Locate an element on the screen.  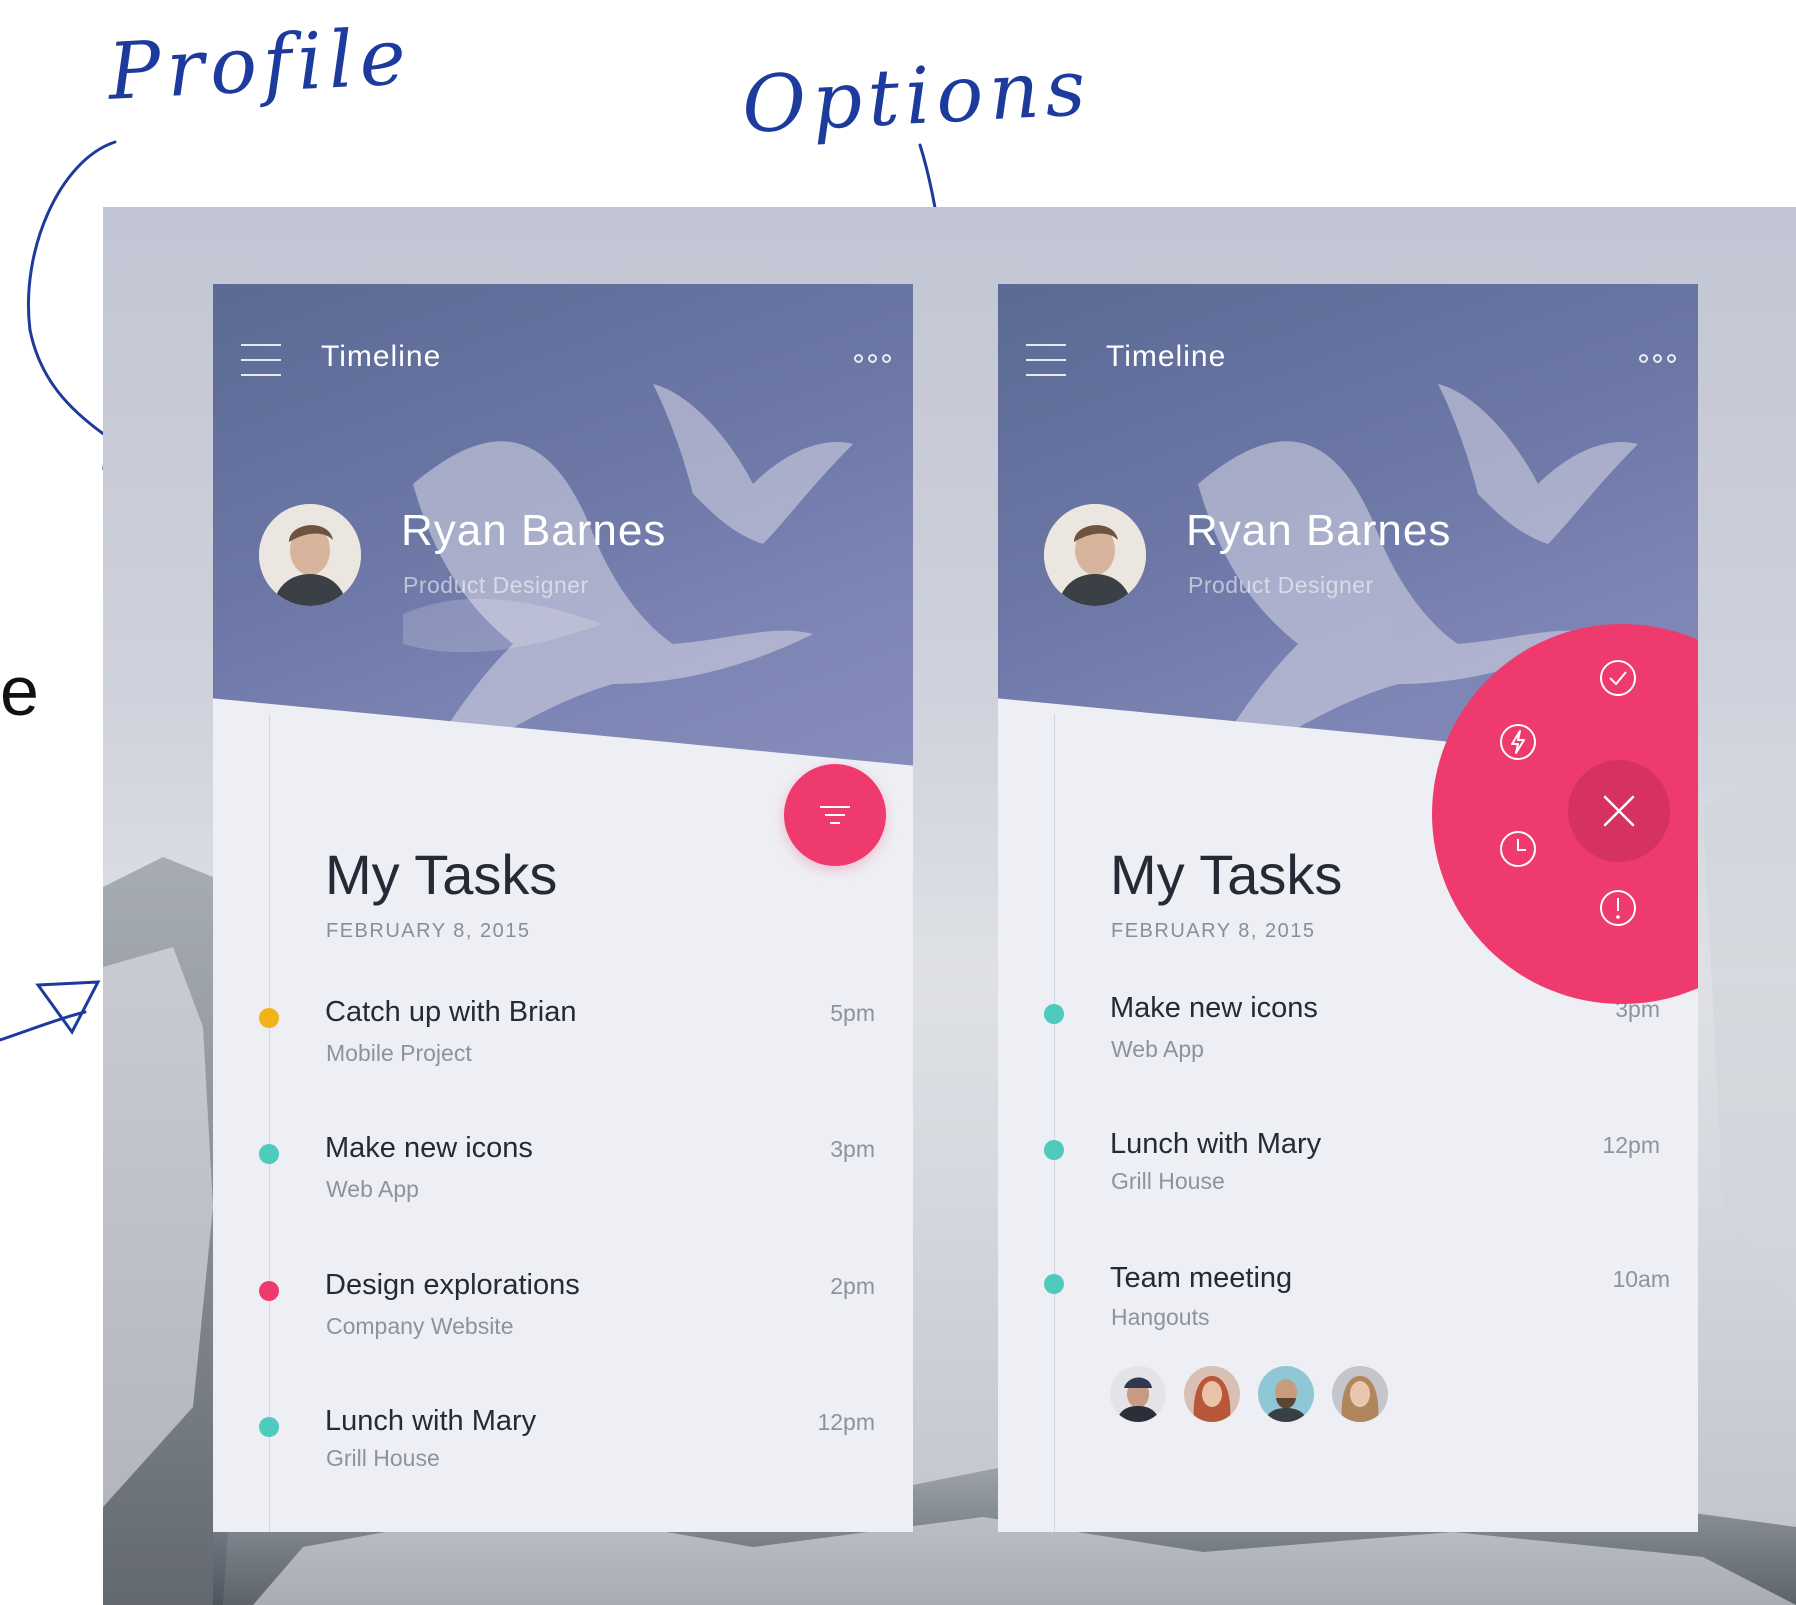
task-time: 5pm is located at coordinates (852, 1013).